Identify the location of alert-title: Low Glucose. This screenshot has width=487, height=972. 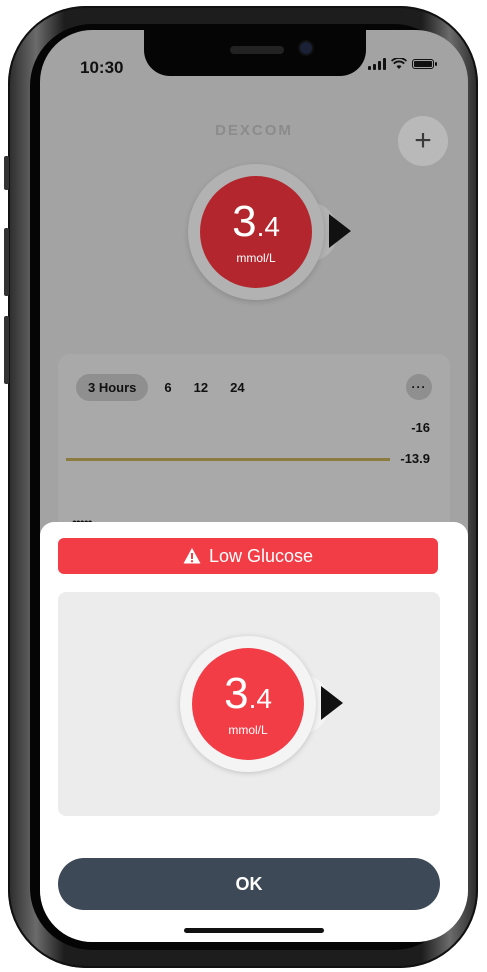
(261, 555).